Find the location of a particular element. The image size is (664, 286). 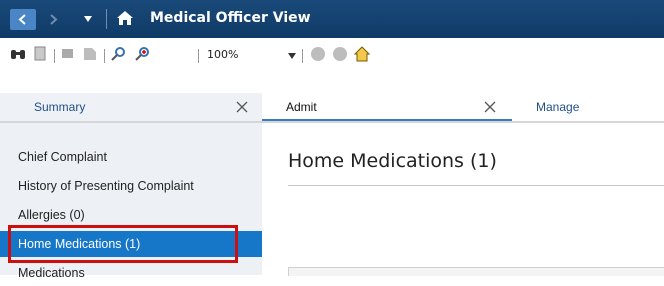

zoom-in-icon is located at coordinates (142, 54).